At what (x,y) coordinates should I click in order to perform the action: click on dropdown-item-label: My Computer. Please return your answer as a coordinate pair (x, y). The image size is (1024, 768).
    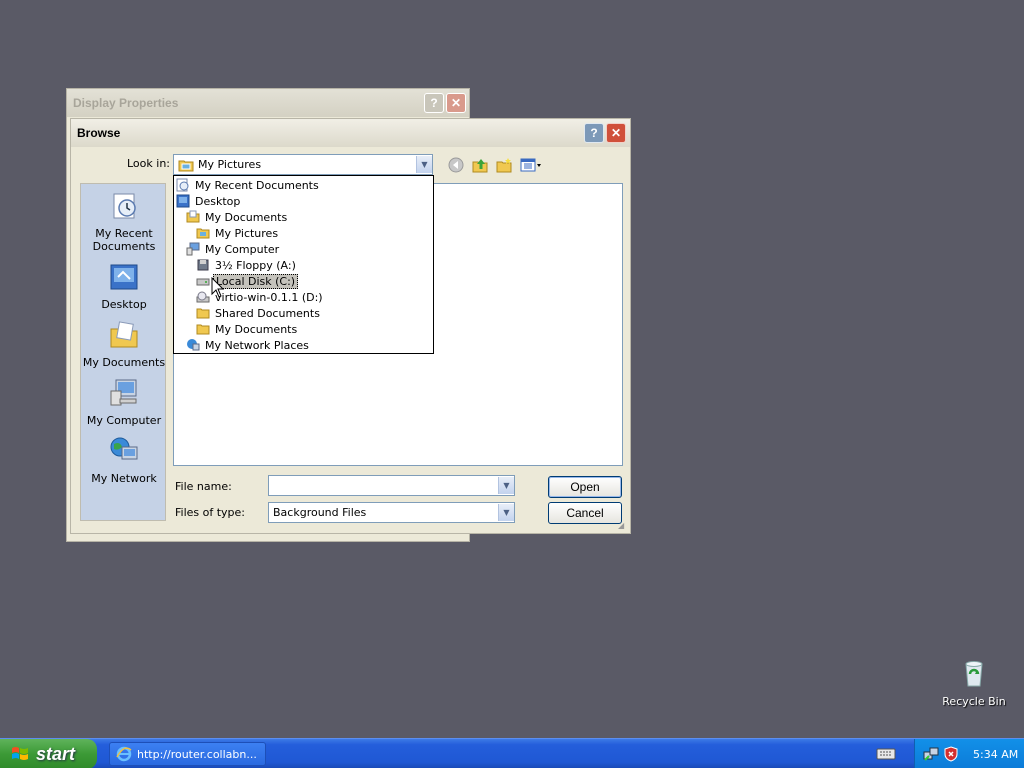
    Looking at the image, I should click on (242, 249).